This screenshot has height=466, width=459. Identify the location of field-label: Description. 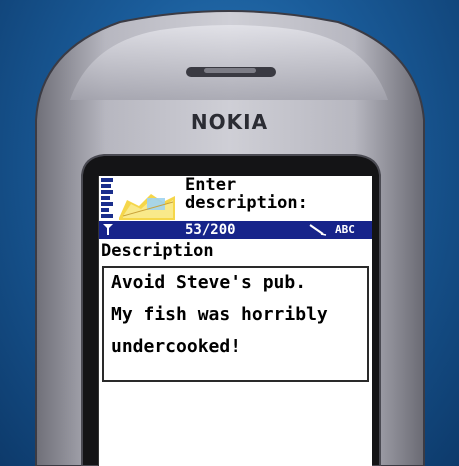
(157, 251).